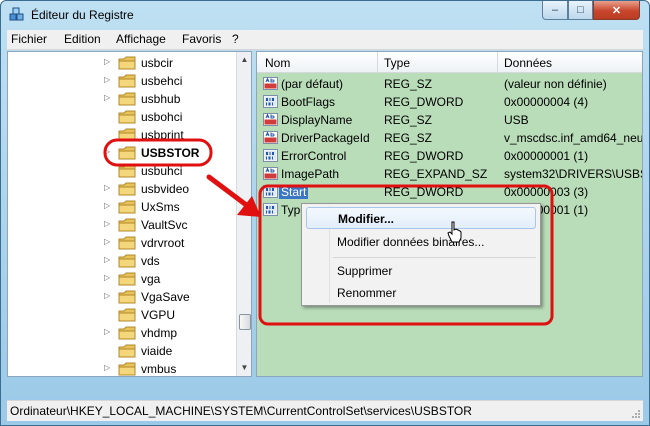 The height and width of the screenshot is (426, 650). Describe the element at coordinates (555, 84) in the screenshot. I see `value-data: (valeur non définie)` at that location.